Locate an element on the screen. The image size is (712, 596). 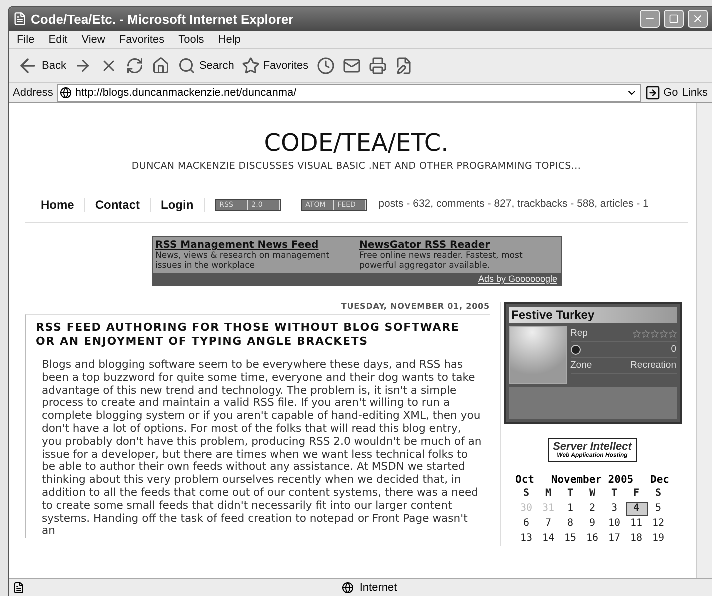
next-month-link: Dec is located at coordinates (660, 480).